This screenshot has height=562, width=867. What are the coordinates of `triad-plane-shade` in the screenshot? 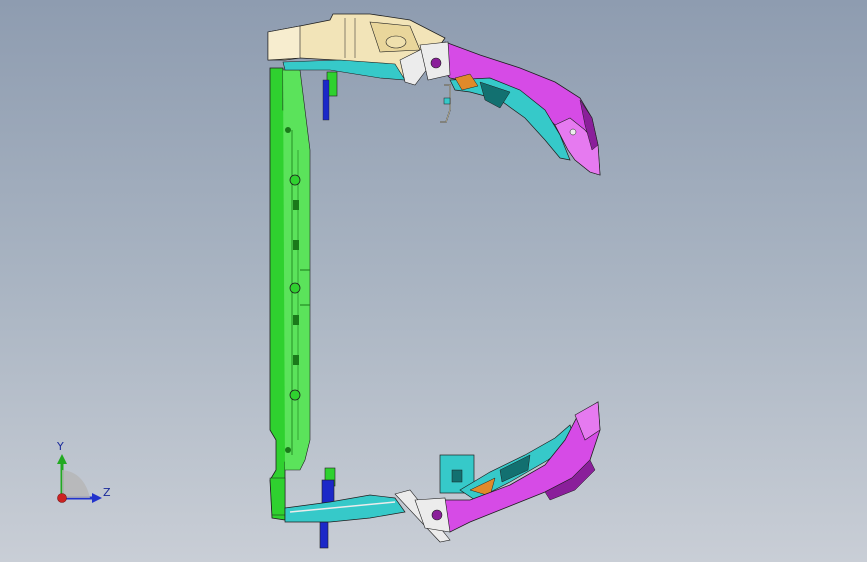 It's located at (76, 484).